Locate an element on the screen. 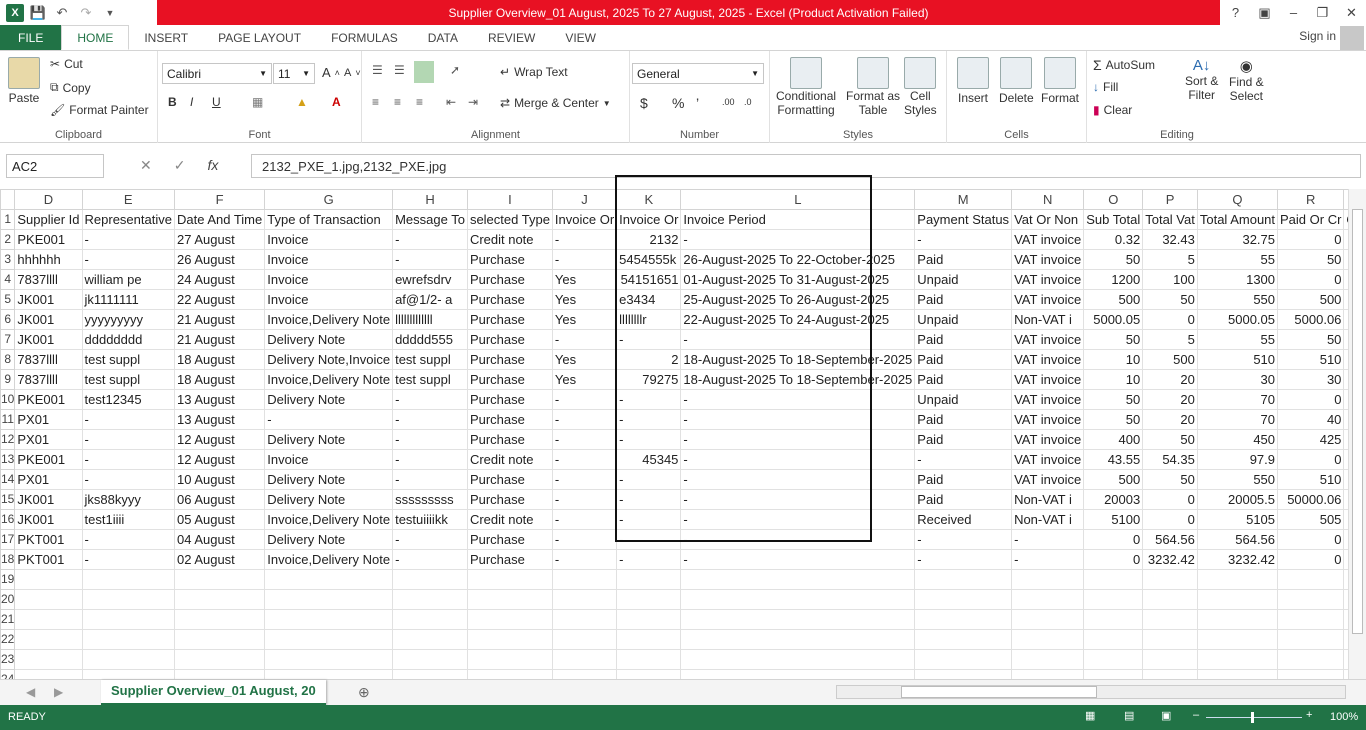 The image size is (1366, 730). cell-k22 is located at coordinates (649, 639).